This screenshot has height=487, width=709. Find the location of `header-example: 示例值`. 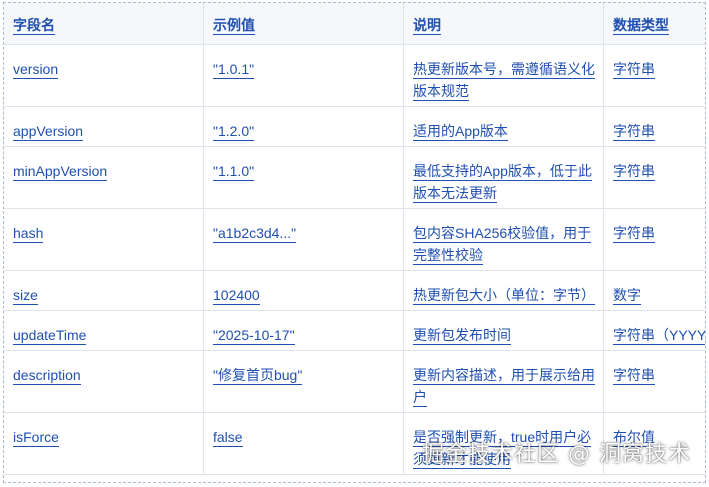

header-example: 示例值 is located at coordinates (303, 24).